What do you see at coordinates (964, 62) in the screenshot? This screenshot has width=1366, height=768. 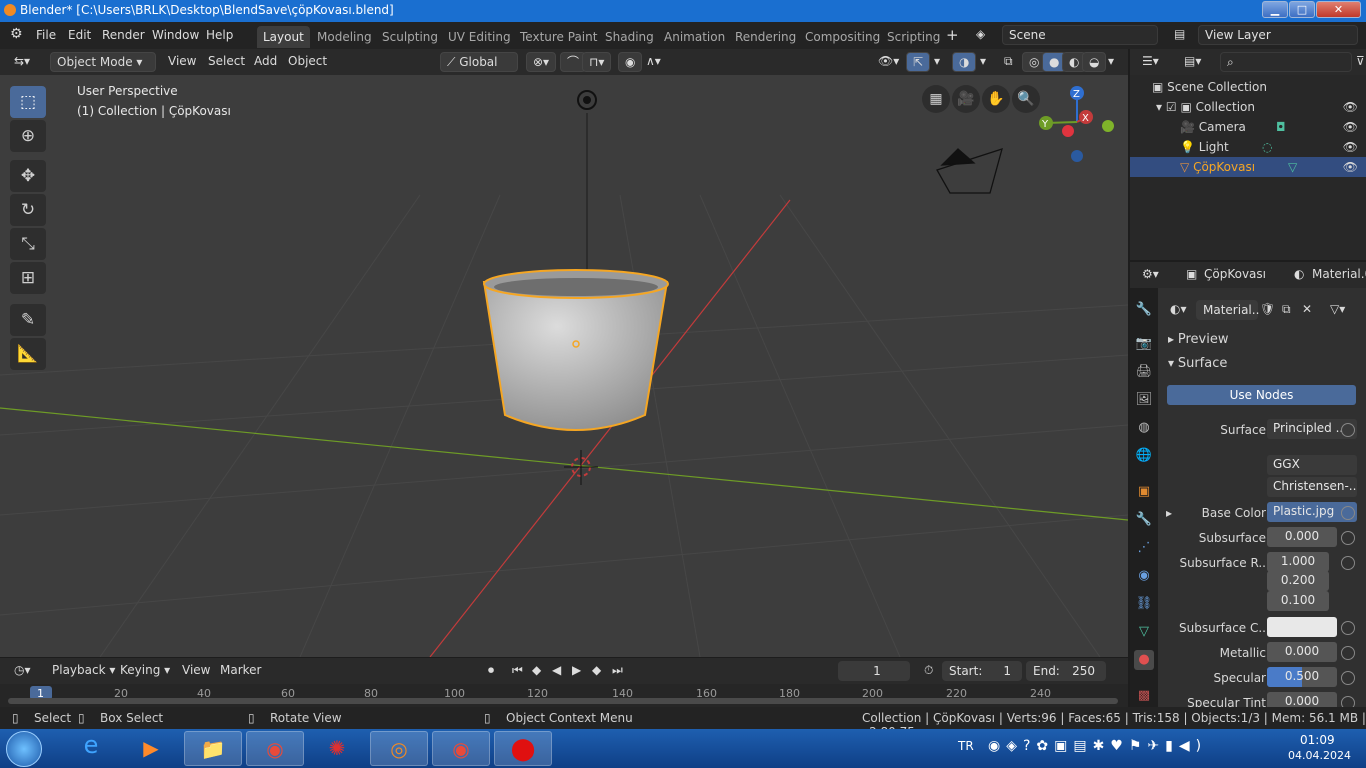 I see `overlay-icon: ◑` at bounding box center [964, 62].